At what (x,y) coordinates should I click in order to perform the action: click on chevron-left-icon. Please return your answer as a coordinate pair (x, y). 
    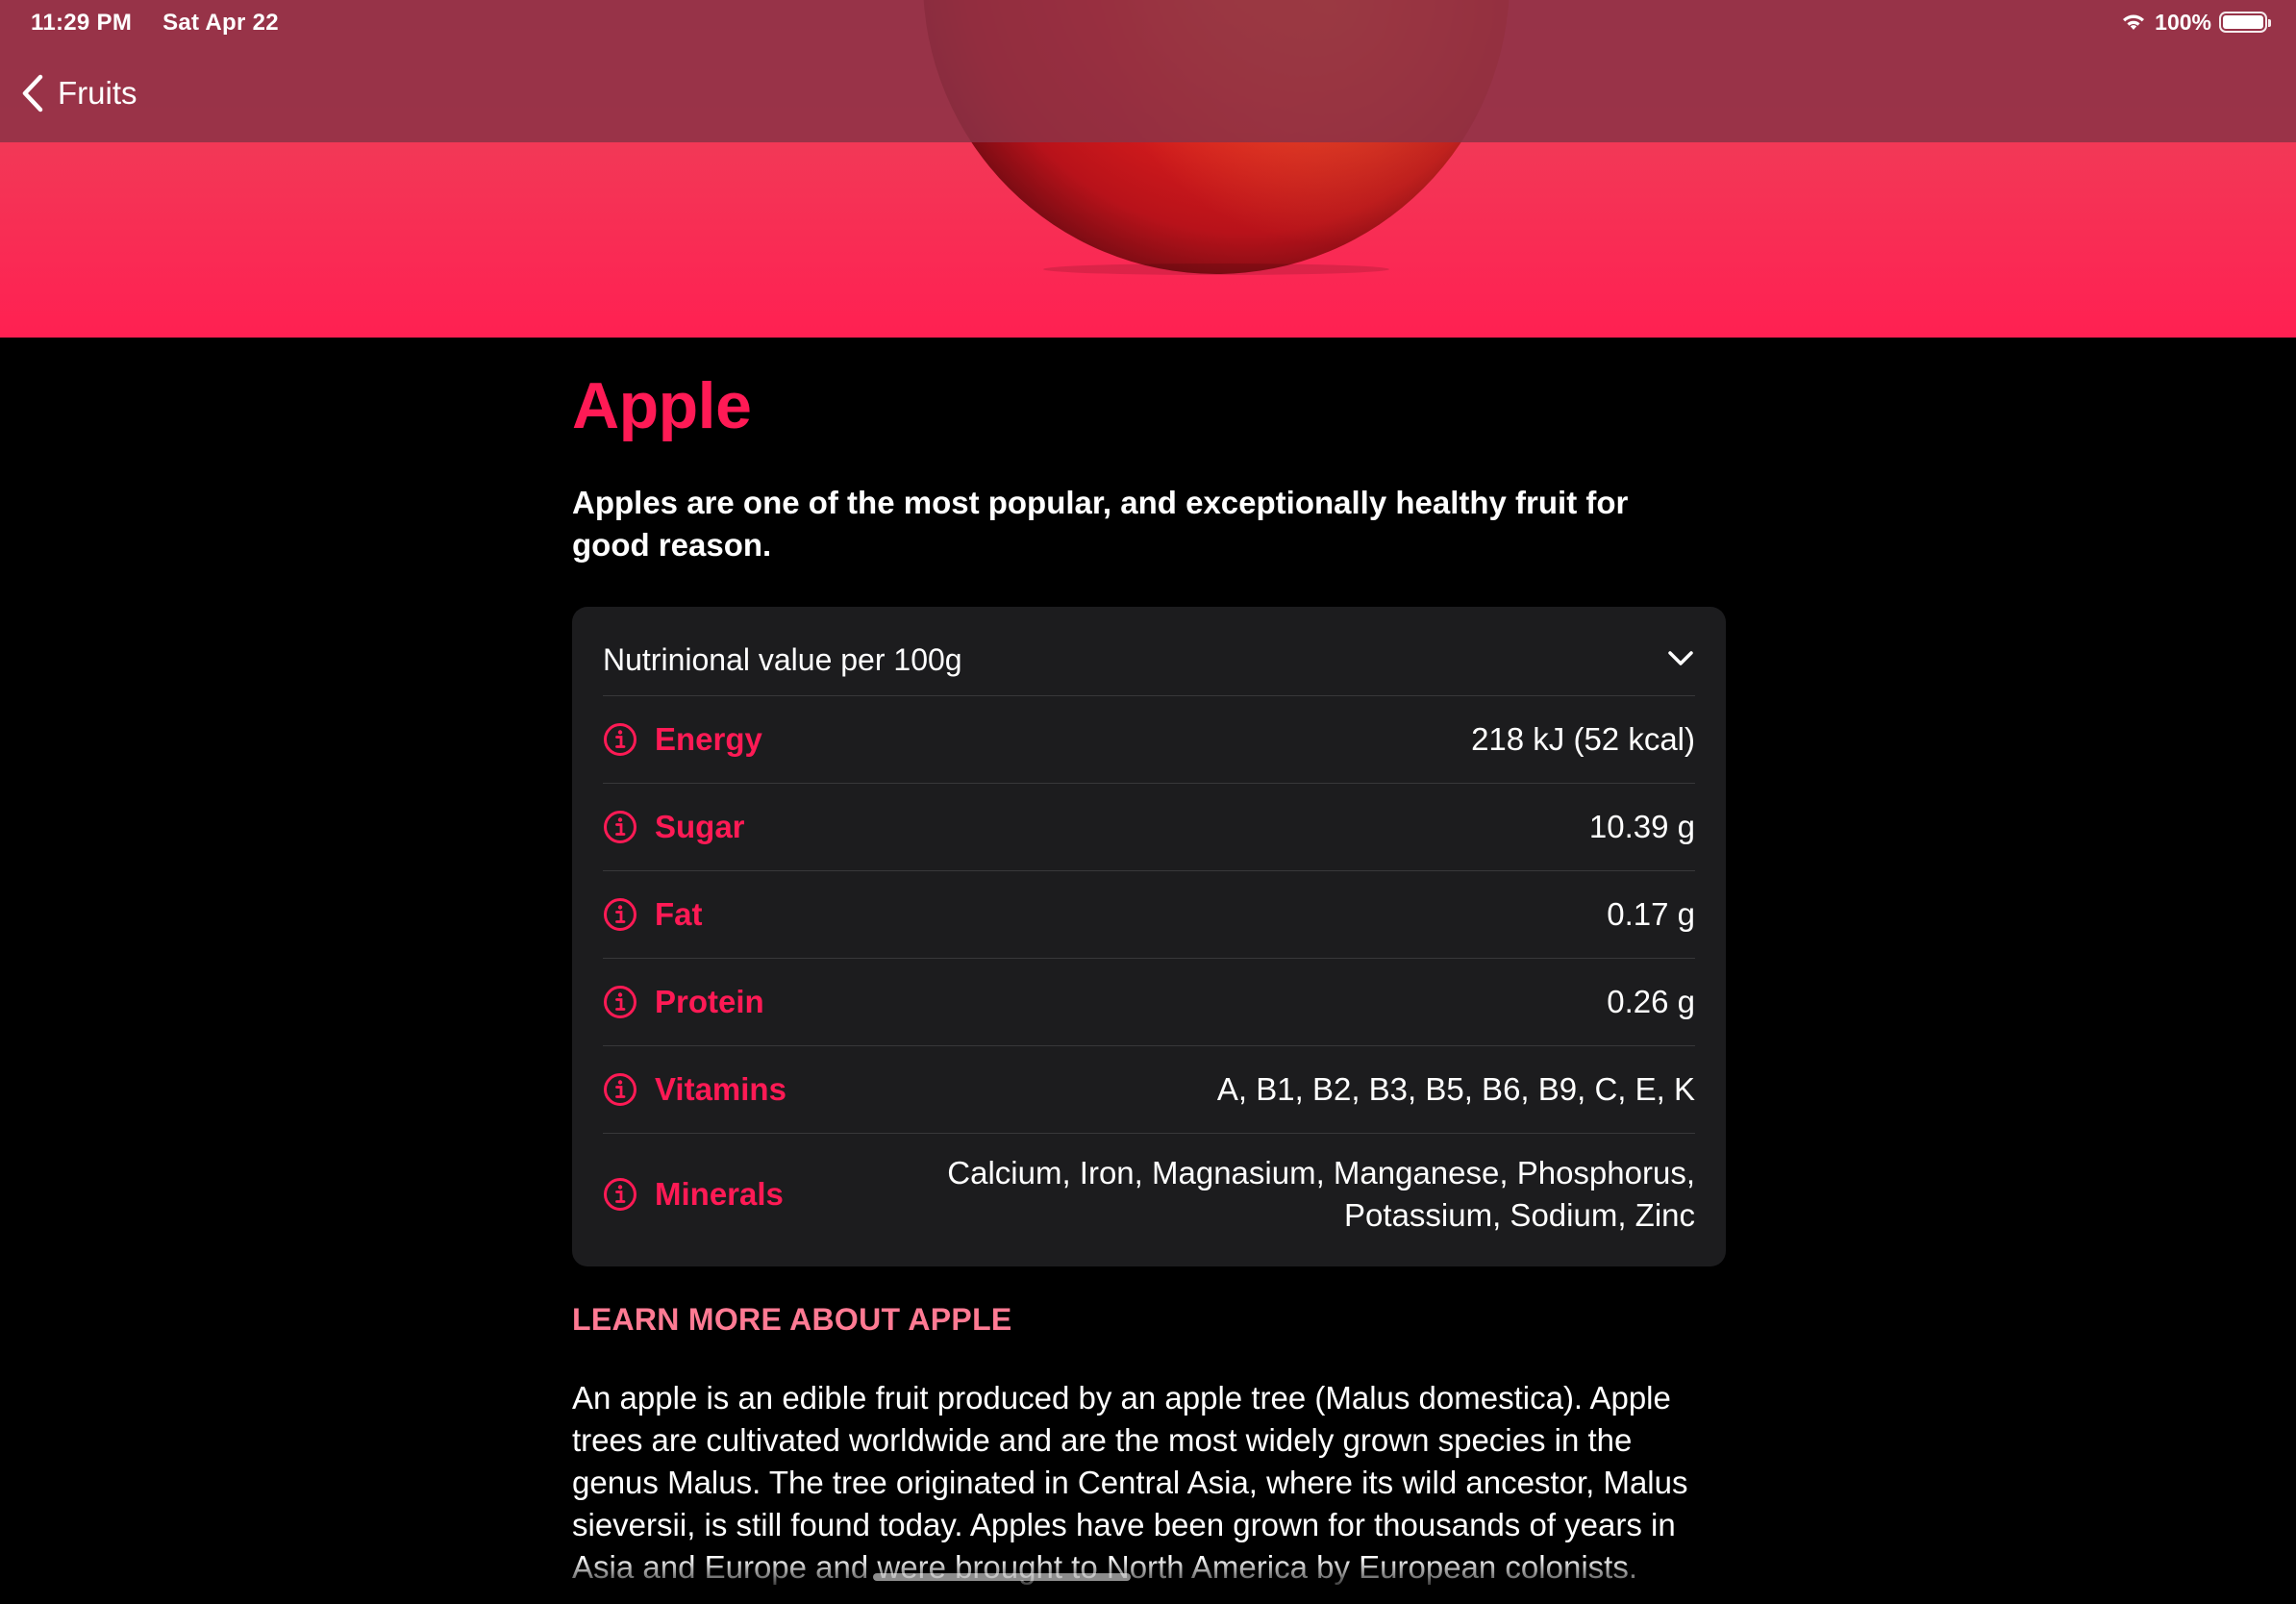
    Looking at the image, I should click on (32, 93).